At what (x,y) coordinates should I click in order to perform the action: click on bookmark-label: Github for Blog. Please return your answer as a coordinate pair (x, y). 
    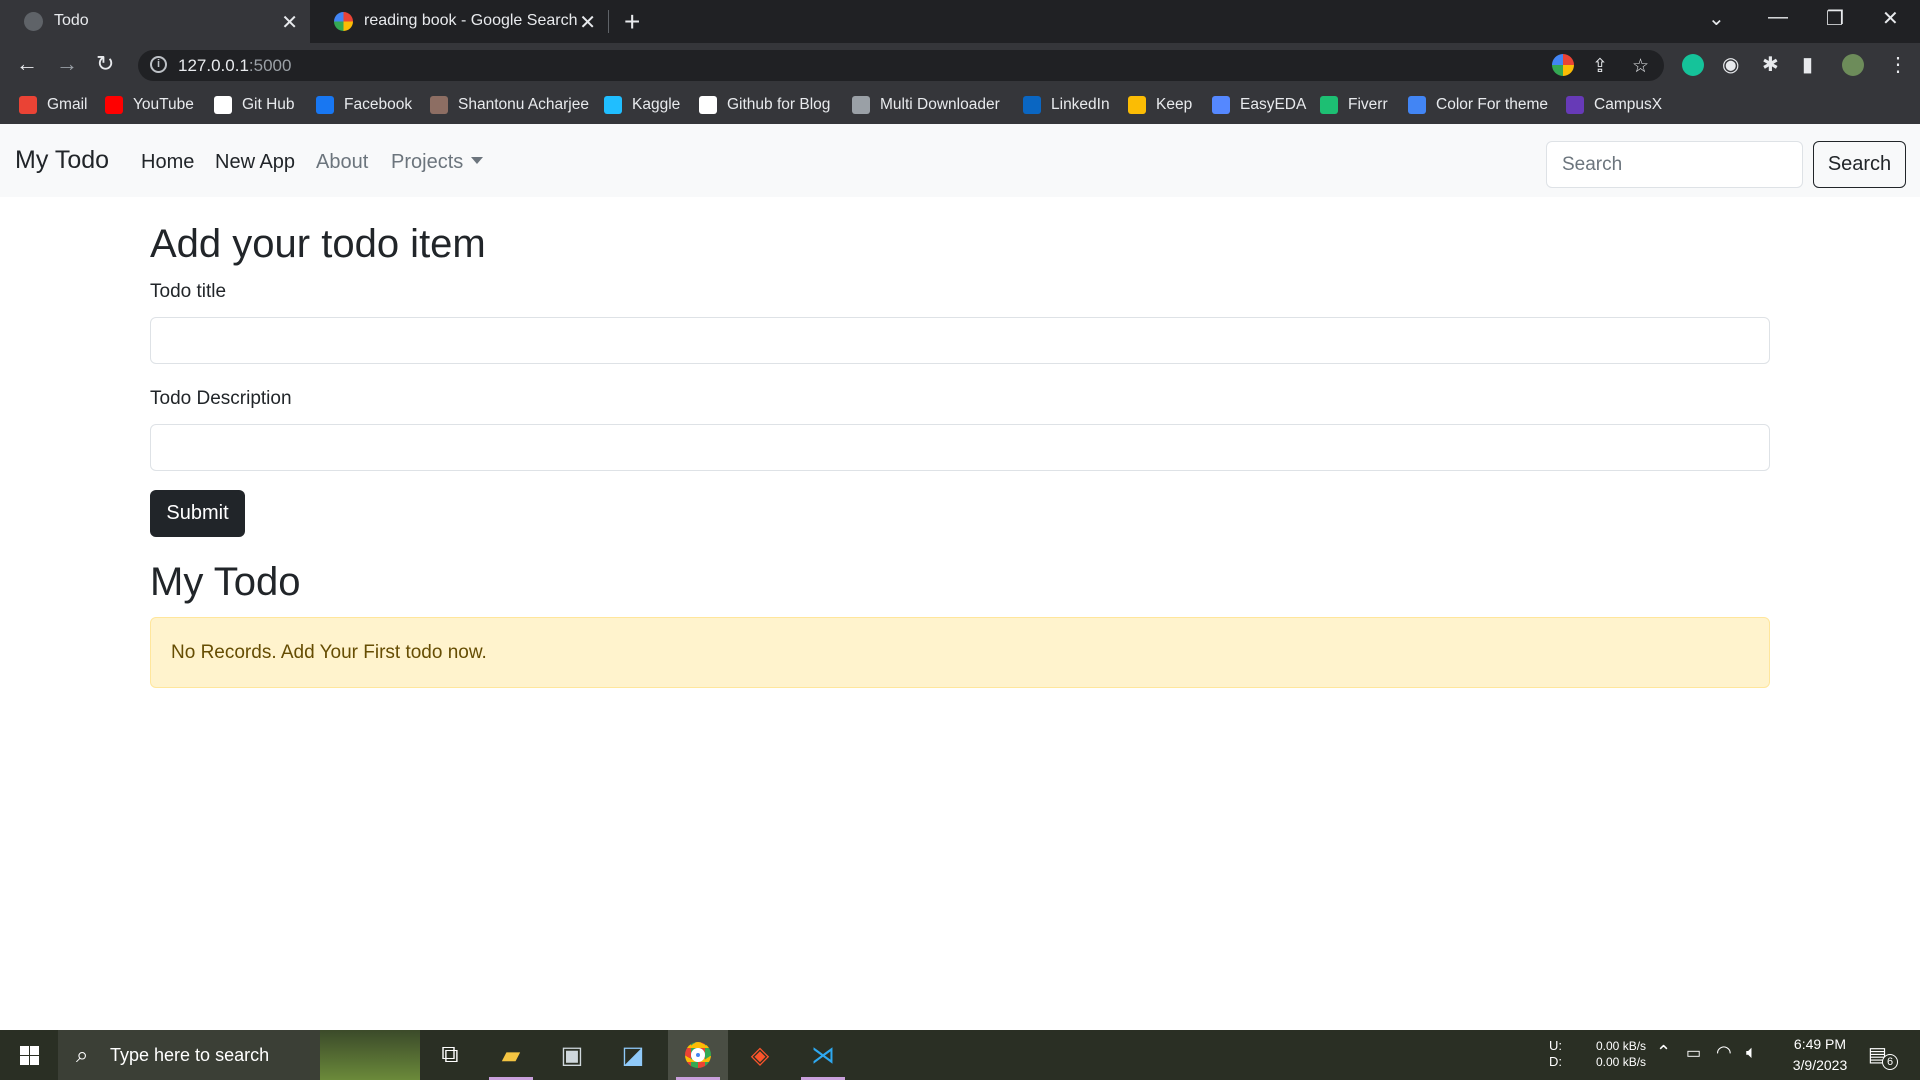
    Looking at the image, I should click on (779, 104).